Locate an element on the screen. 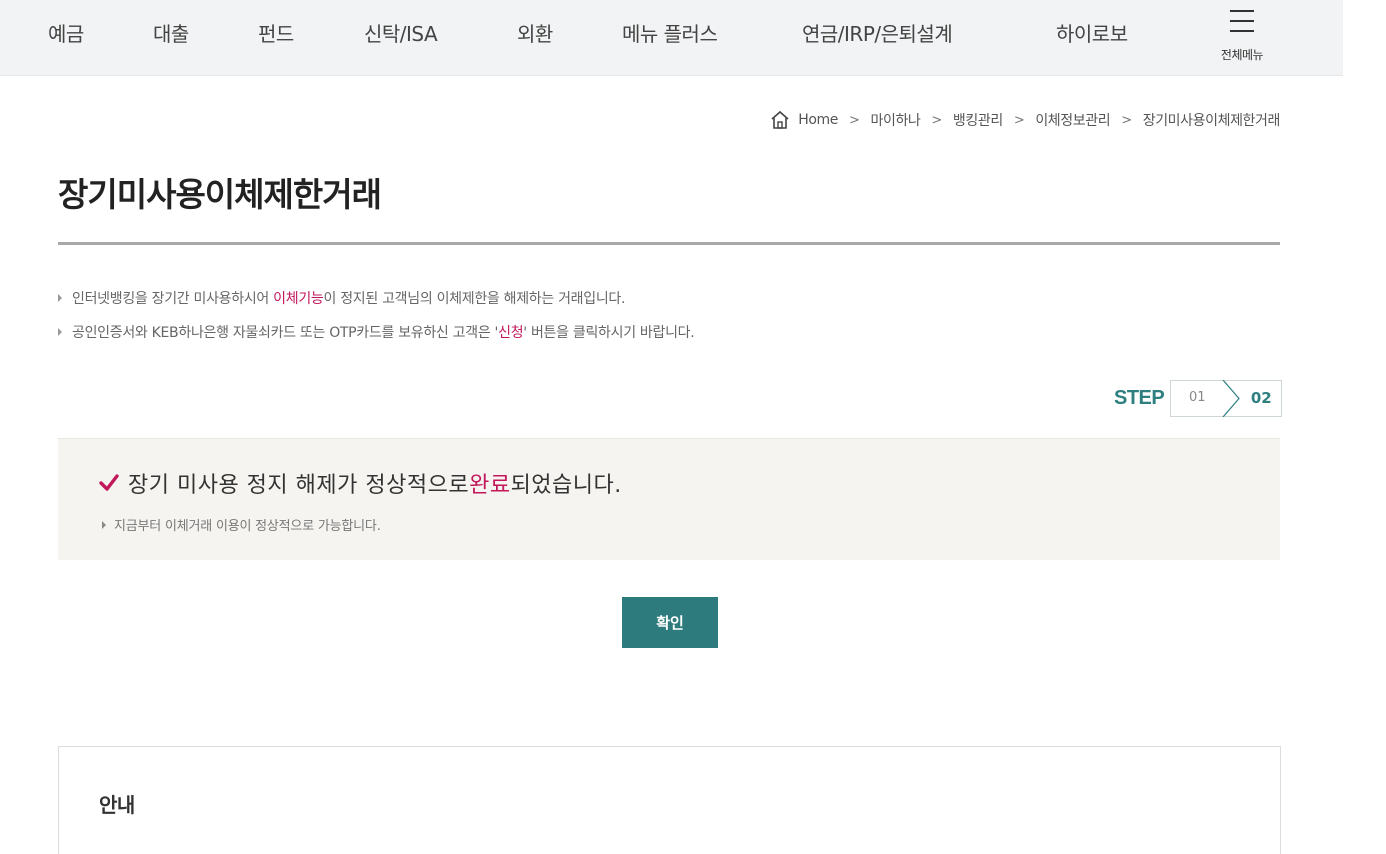 The image size is (1386, 854). all-menu-label: 전체메뉴 is located at coordinates (1242, 55).